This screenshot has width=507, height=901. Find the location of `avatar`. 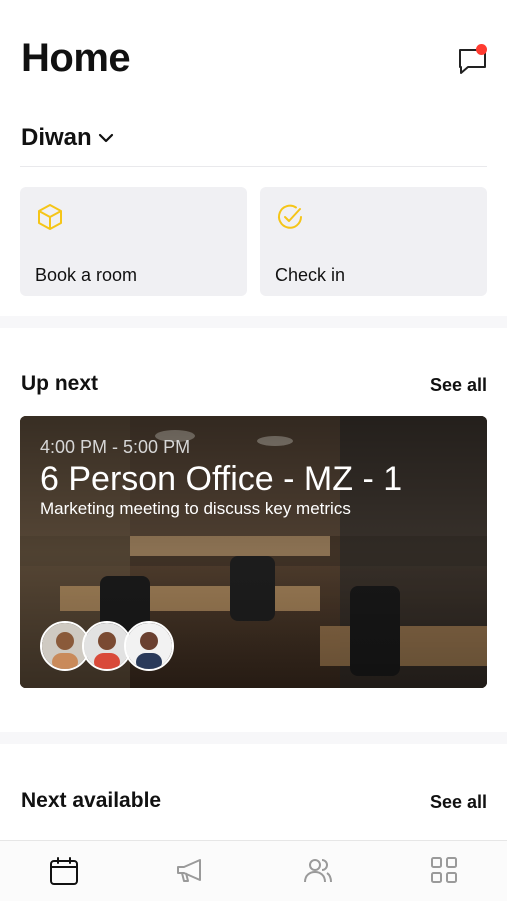

avatar is located at coordinates (149, 646).